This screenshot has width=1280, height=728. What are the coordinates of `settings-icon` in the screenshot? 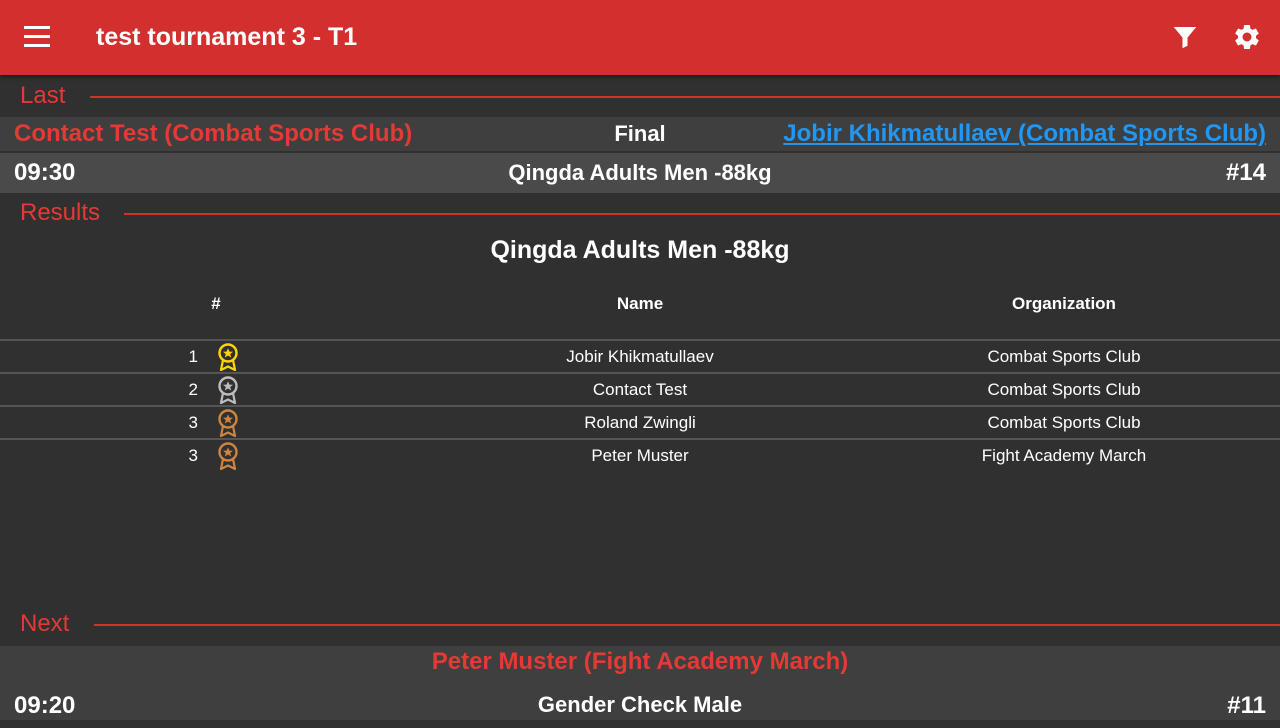 It's located at (1247, 37).